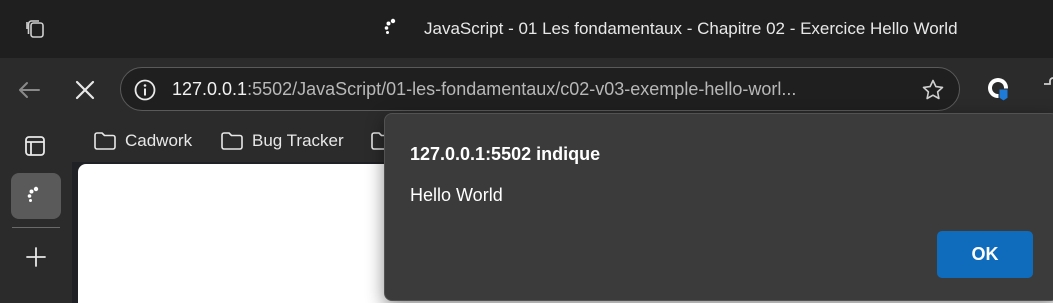 The image size is (1053, 303). I want to click on bookmark-cadwork: Cadwork, so click(142, 141).